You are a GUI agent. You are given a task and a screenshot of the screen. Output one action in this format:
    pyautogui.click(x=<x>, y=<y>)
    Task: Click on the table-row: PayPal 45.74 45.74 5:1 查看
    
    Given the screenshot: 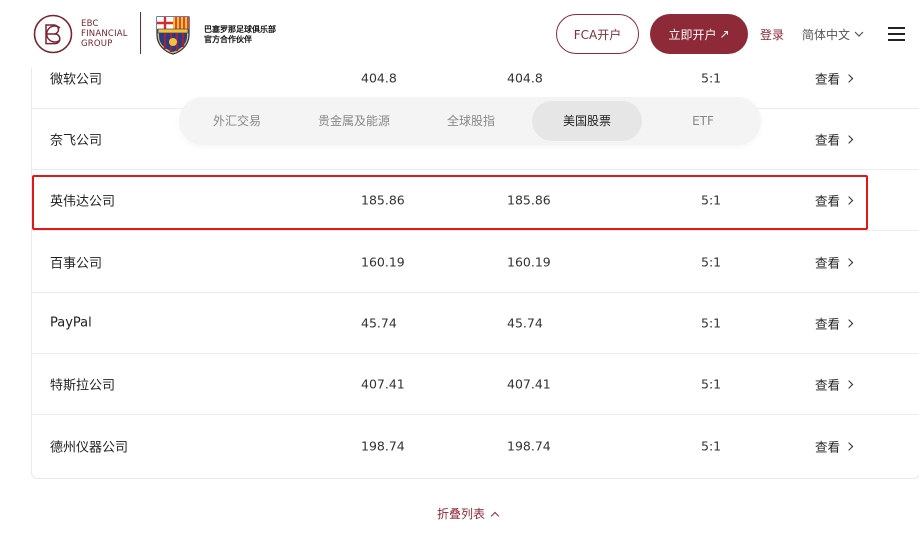 What is the action you would take?
    pyautogui.click(x=475, y=323)
    